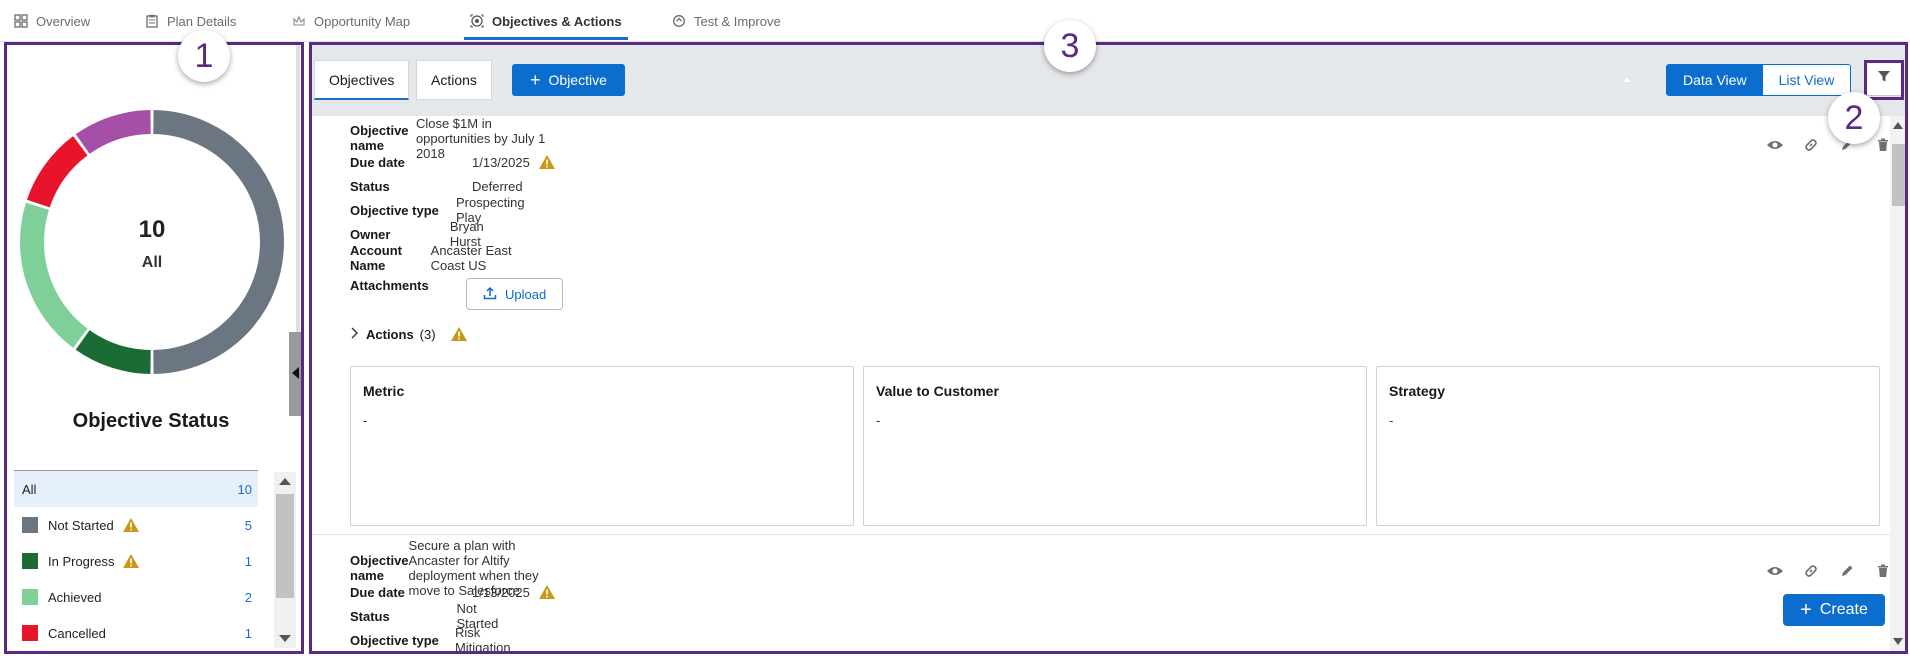 The height and width of the screenshot is (656, 1910). Describe the element at coordinates (394, 210) in the screenshot. I see `field-label: Objective type` at that location.